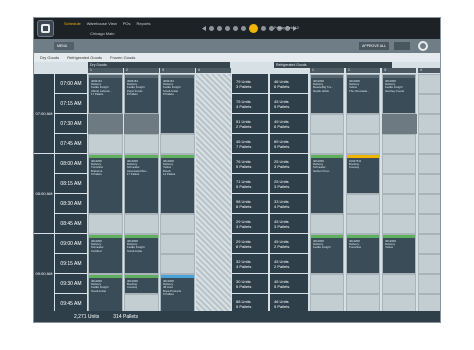  What do you see at coordinates (122, 57) in the screenshot?
I see `filter-frozen-goods: Frozen Goods` at bounding box center [122, 57].